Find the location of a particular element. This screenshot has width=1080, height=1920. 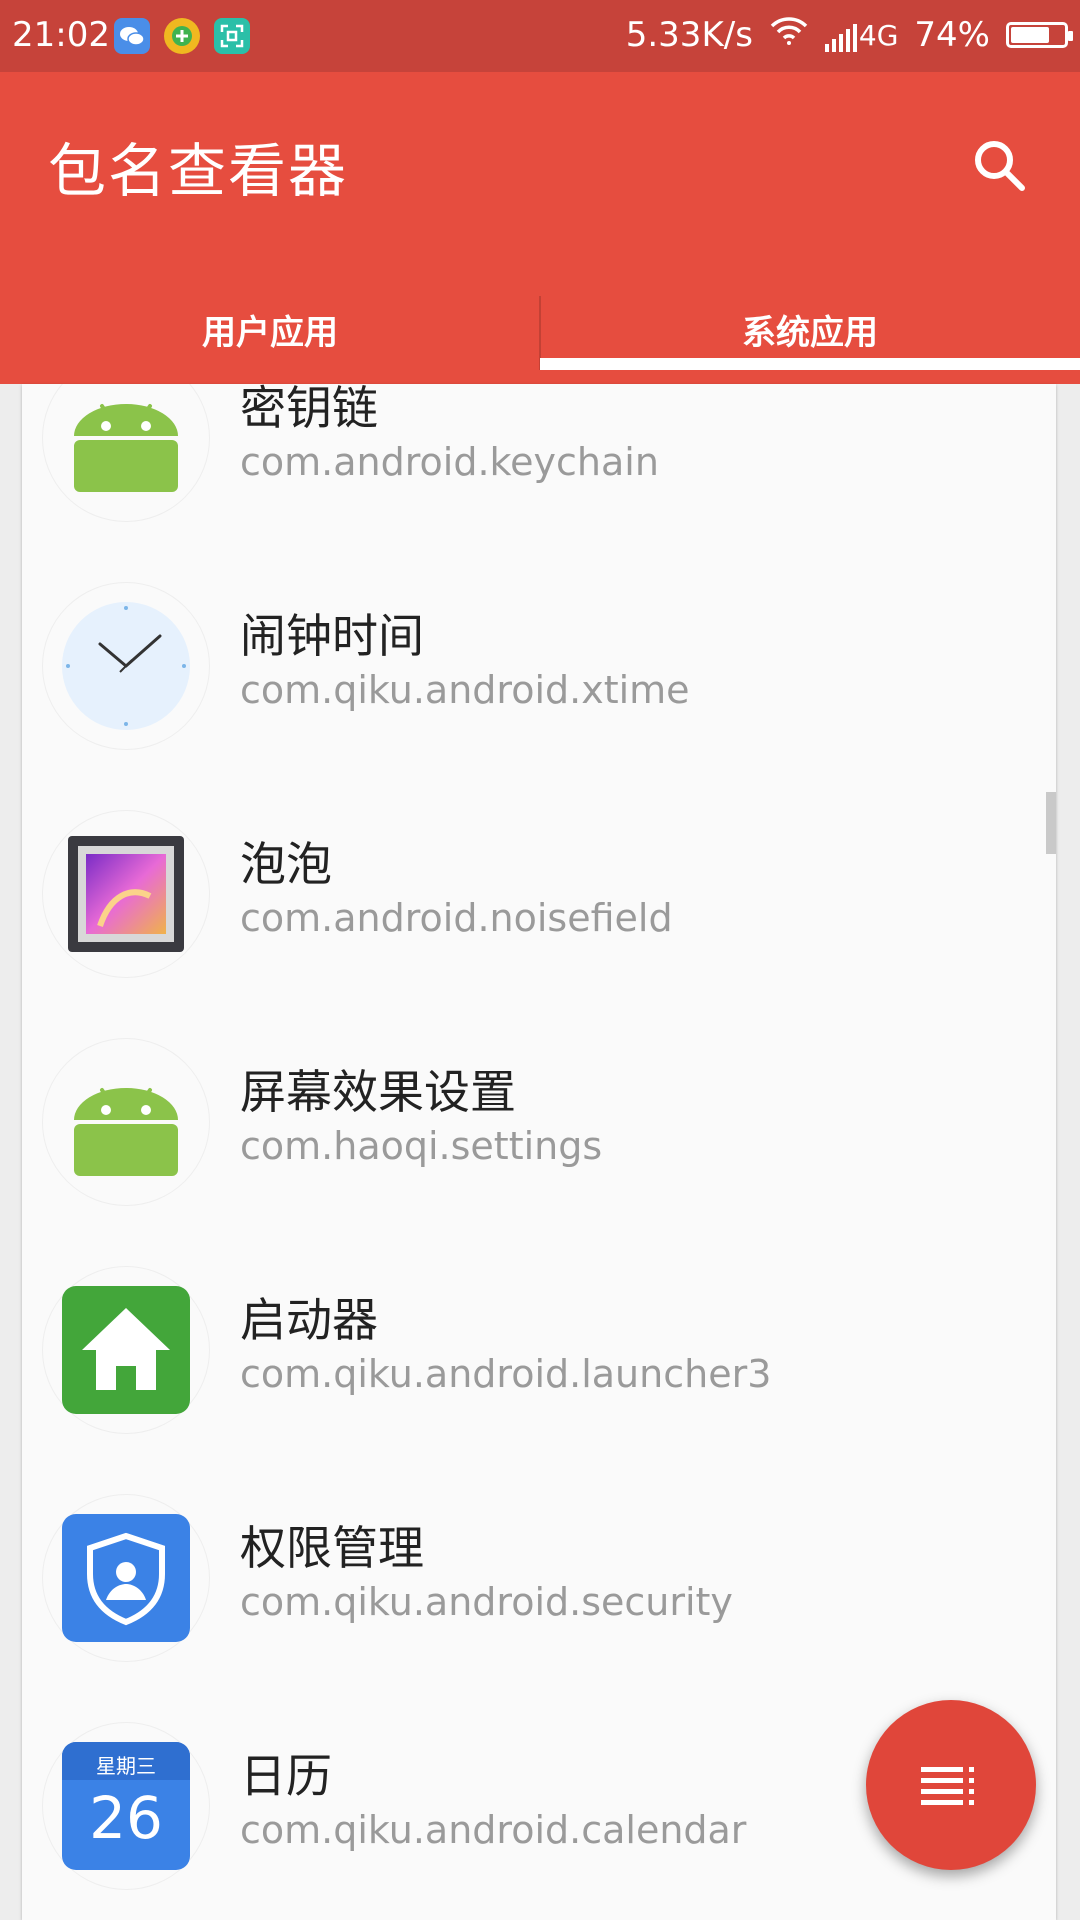

app-package: com.qiku.android.launcher3 is located at coordinates (506, 1374).